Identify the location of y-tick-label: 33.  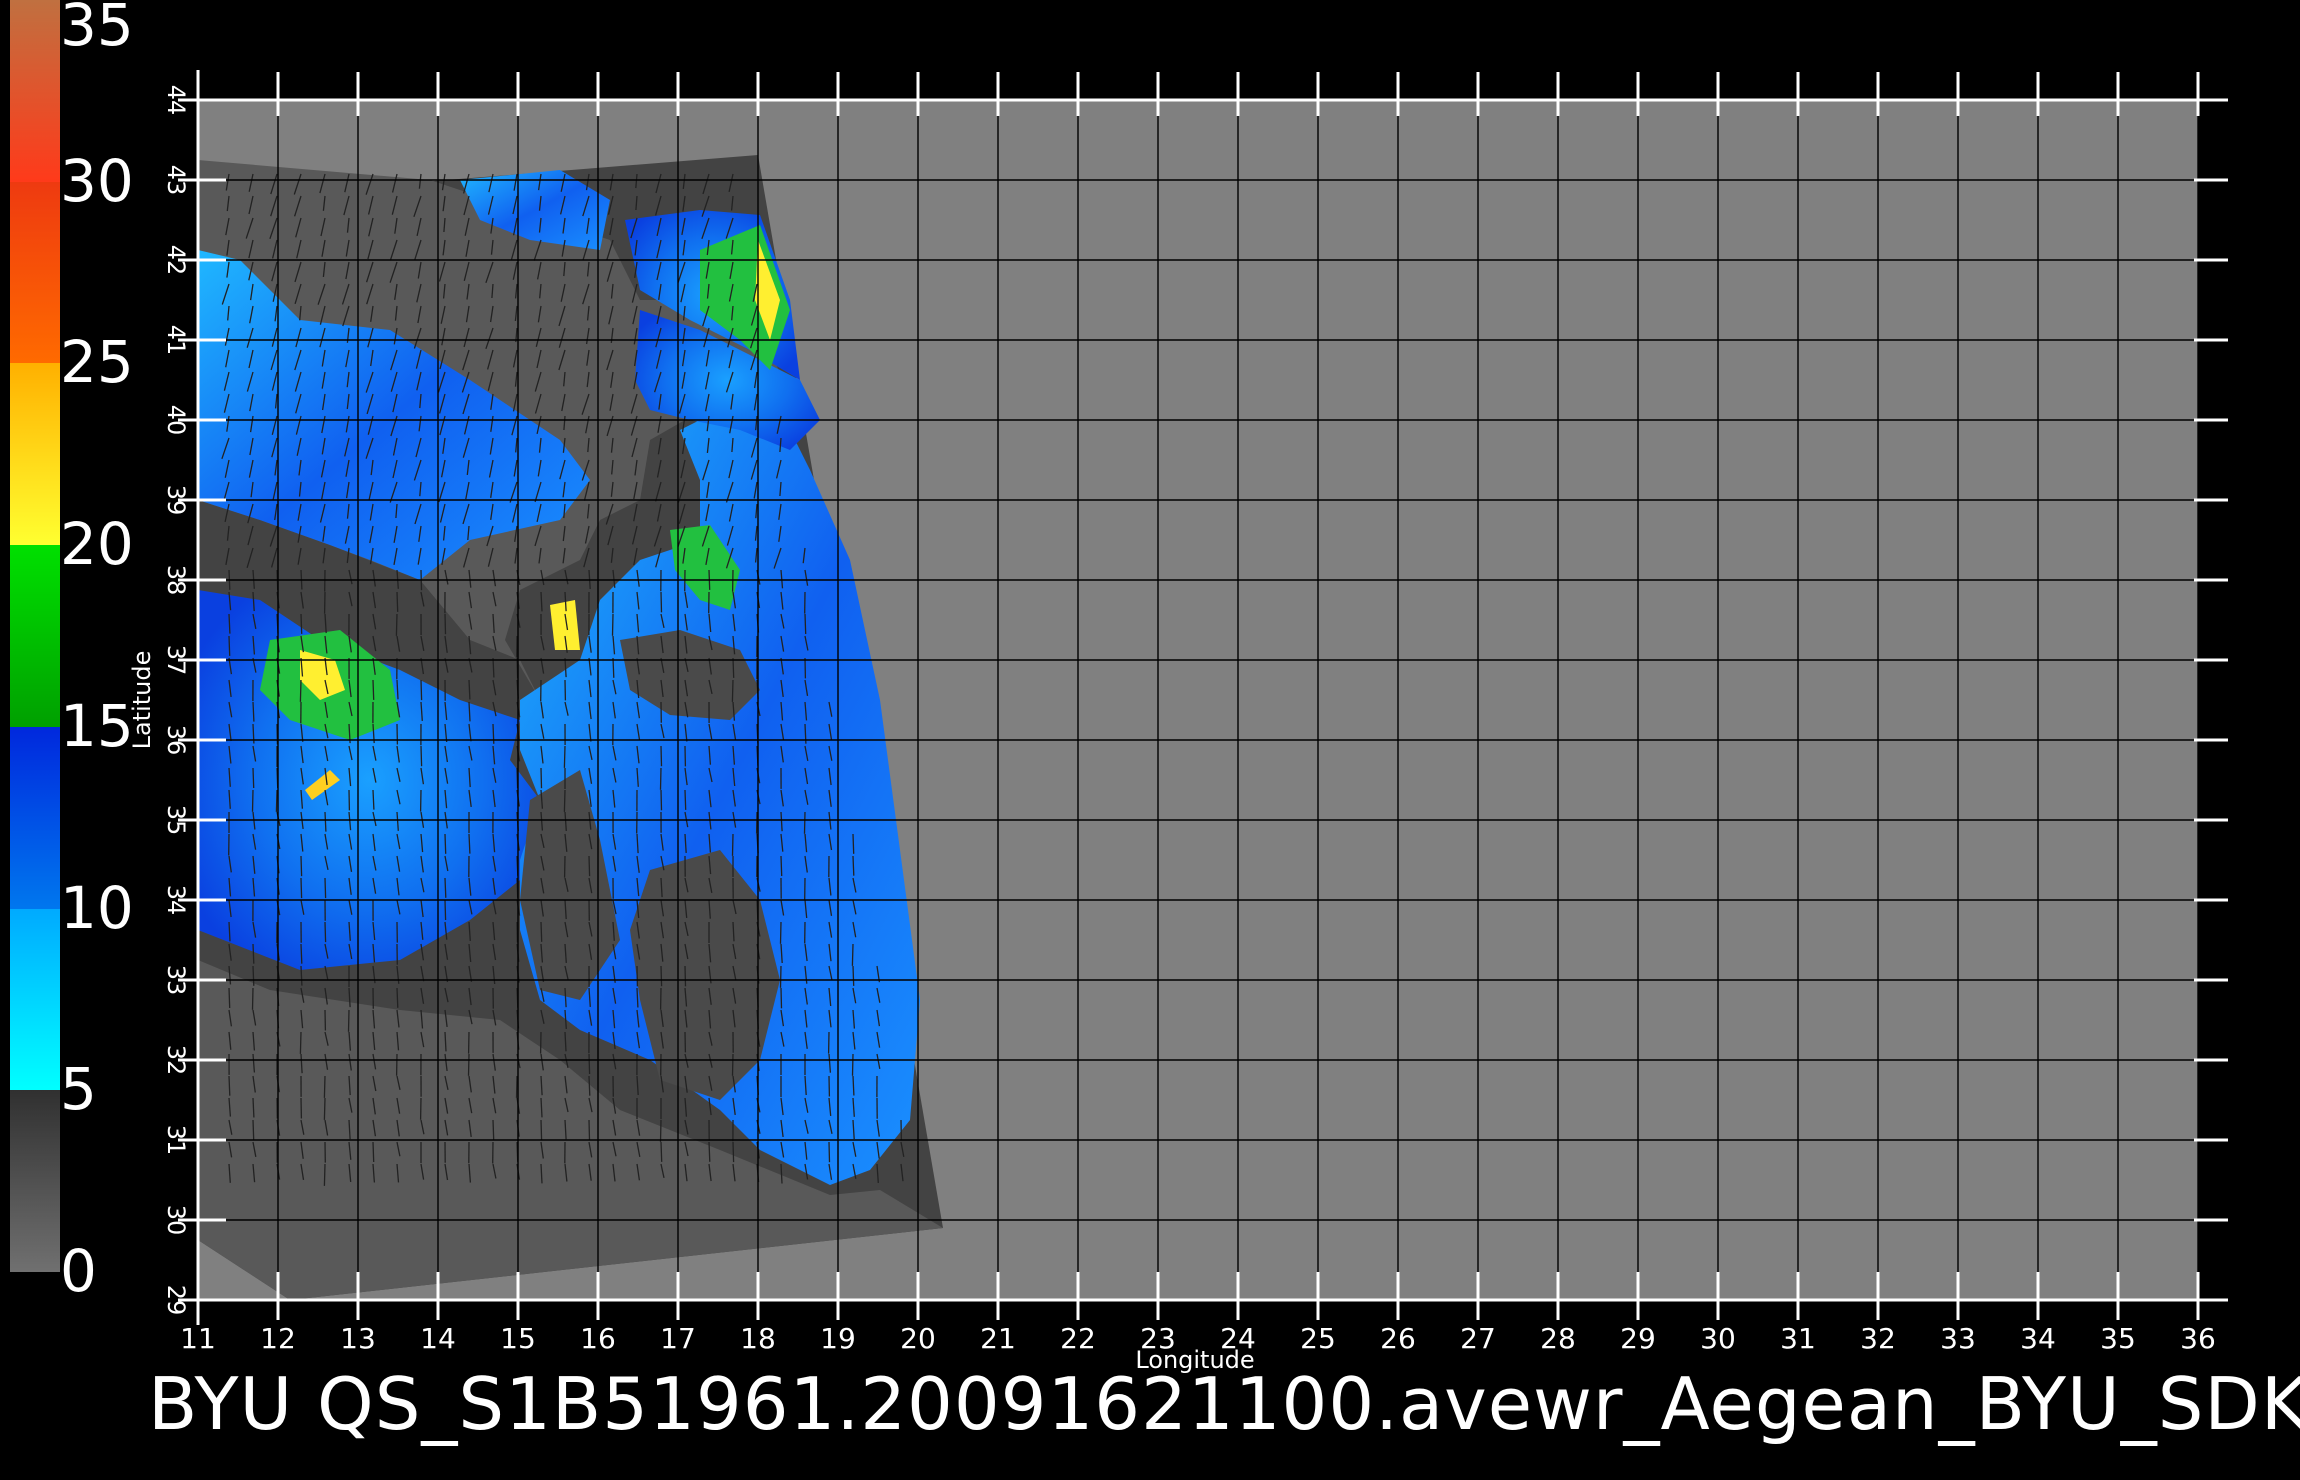
(176, 980).